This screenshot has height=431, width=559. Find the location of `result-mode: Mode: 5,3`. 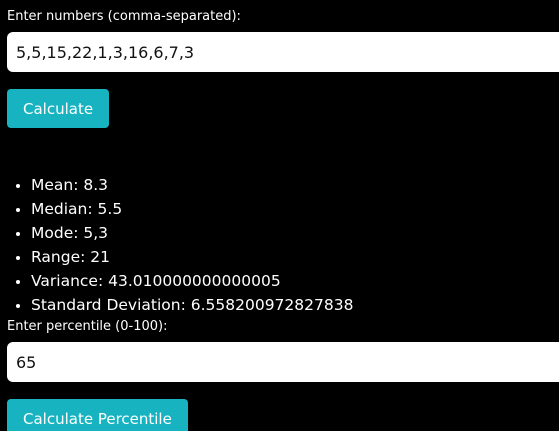

result-mode: Mode: 5,3 is located at coordinates (192, 233).